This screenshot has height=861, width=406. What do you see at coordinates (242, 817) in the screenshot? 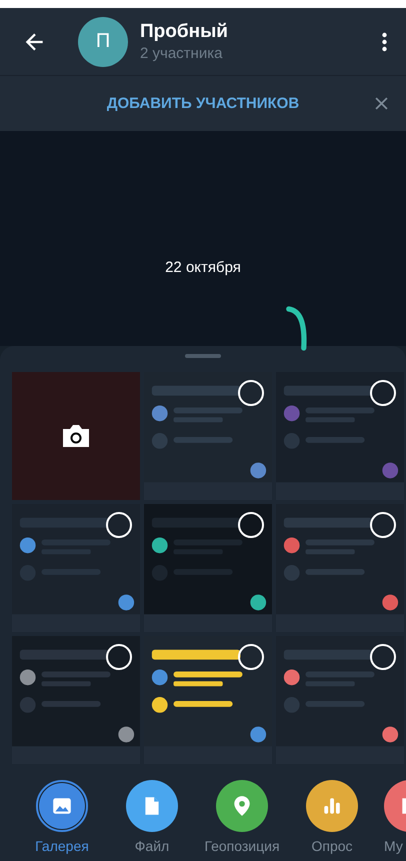
I see `attach-tab: Геопозиция` at bounding box center [242, 817].